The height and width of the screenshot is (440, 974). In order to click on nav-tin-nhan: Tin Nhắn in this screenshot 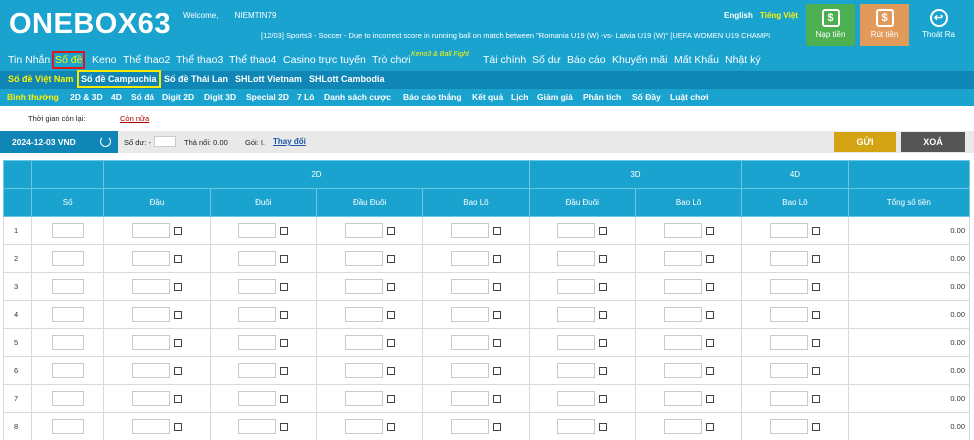, I will do `click(29, 60)`.